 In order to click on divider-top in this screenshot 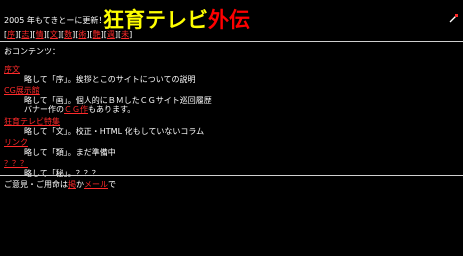, I will do `click(231, 41)`.